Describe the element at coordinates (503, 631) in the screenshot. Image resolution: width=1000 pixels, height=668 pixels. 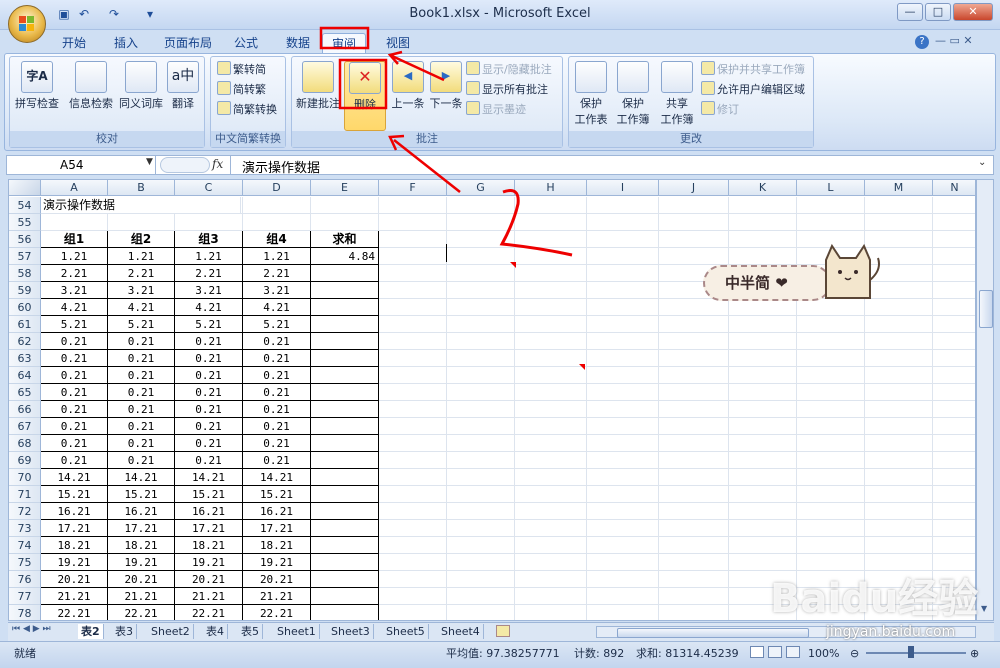
I see `insert-sheet-icon` at that location.